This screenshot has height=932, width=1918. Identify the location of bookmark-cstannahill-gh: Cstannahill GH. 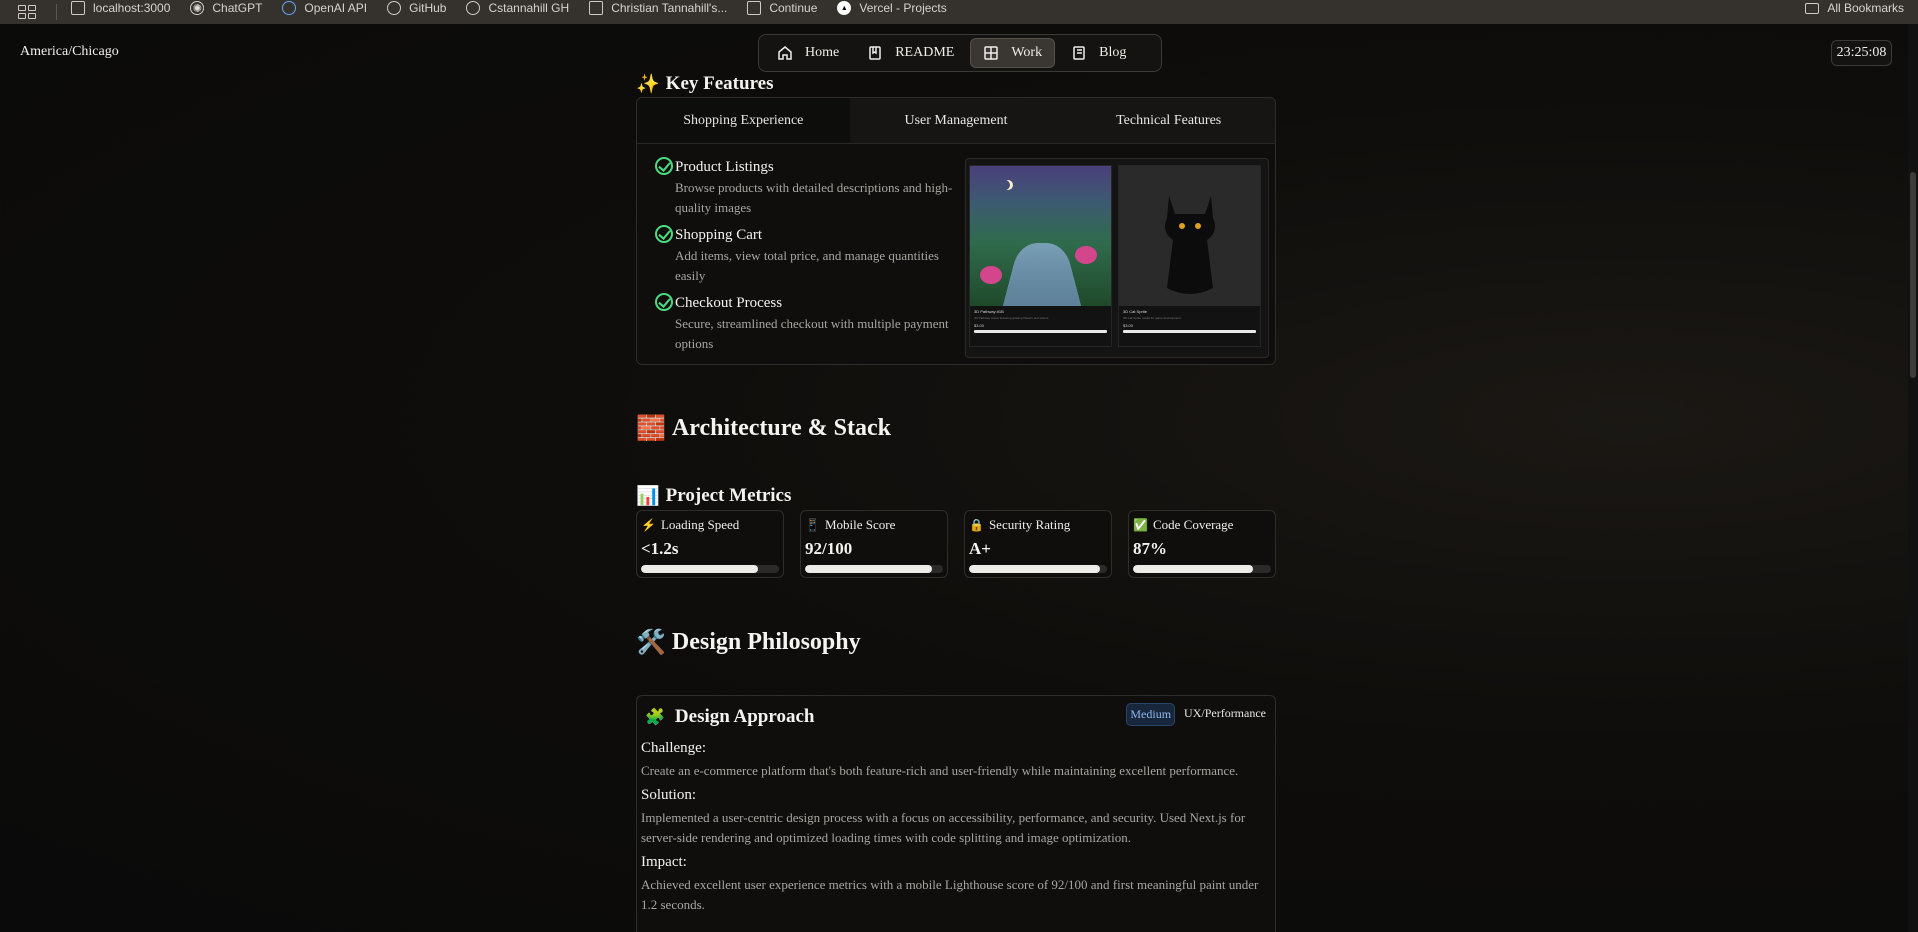
(517, 8).